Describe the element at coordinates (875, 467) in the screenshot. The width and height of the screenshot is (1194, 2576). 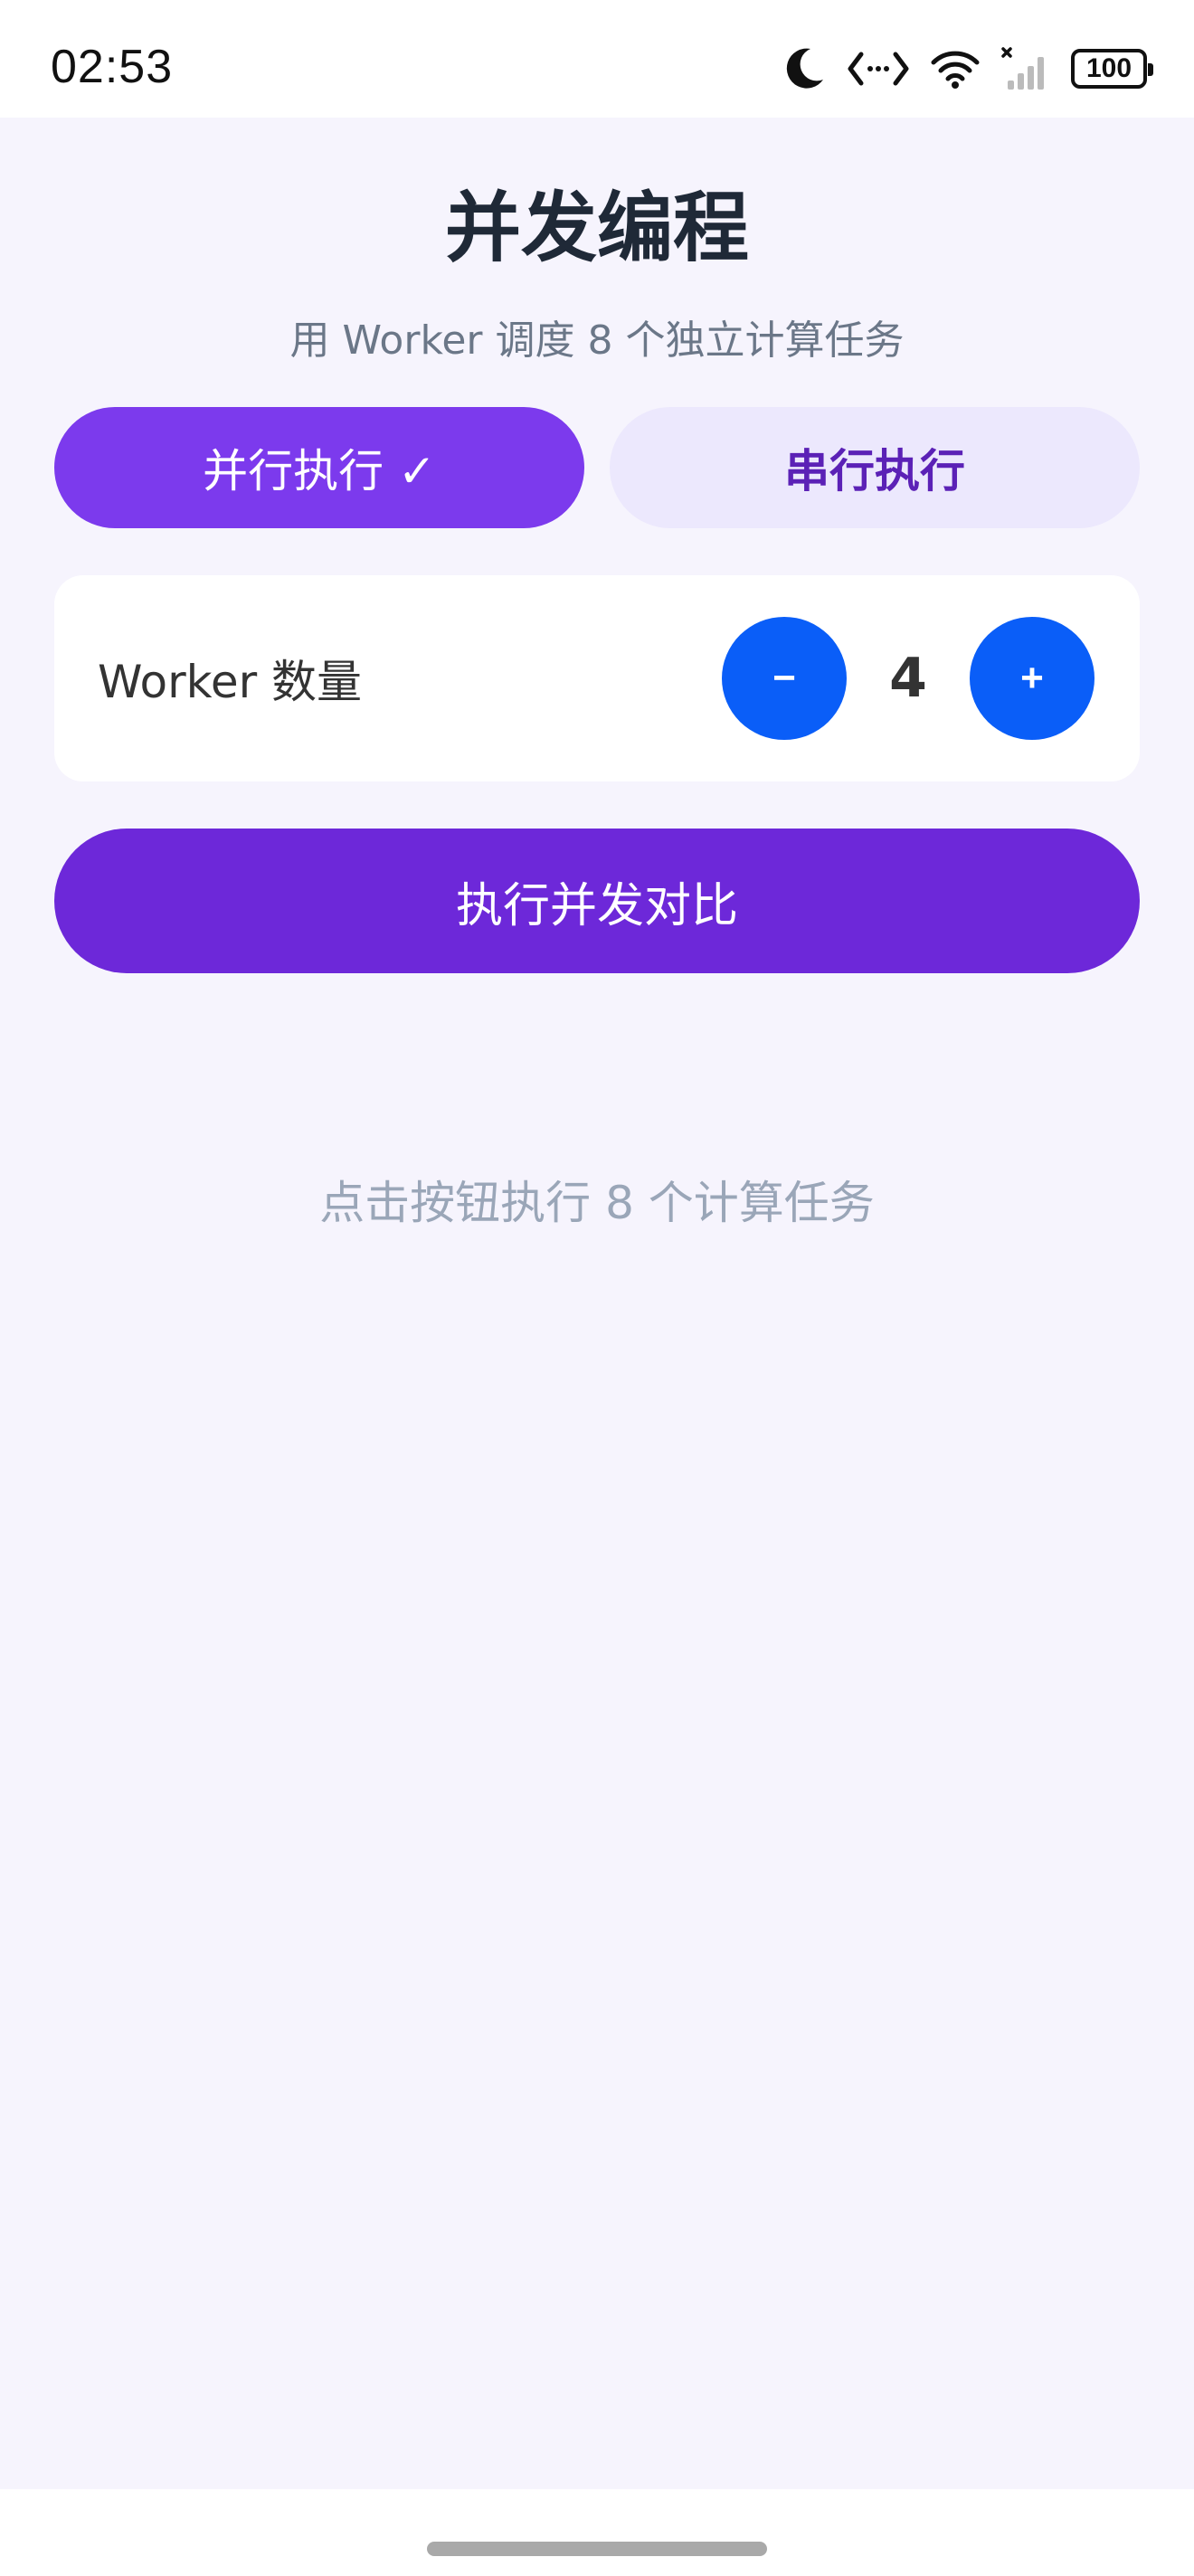
I see `serial-mode-button: 串行执行` at that location.